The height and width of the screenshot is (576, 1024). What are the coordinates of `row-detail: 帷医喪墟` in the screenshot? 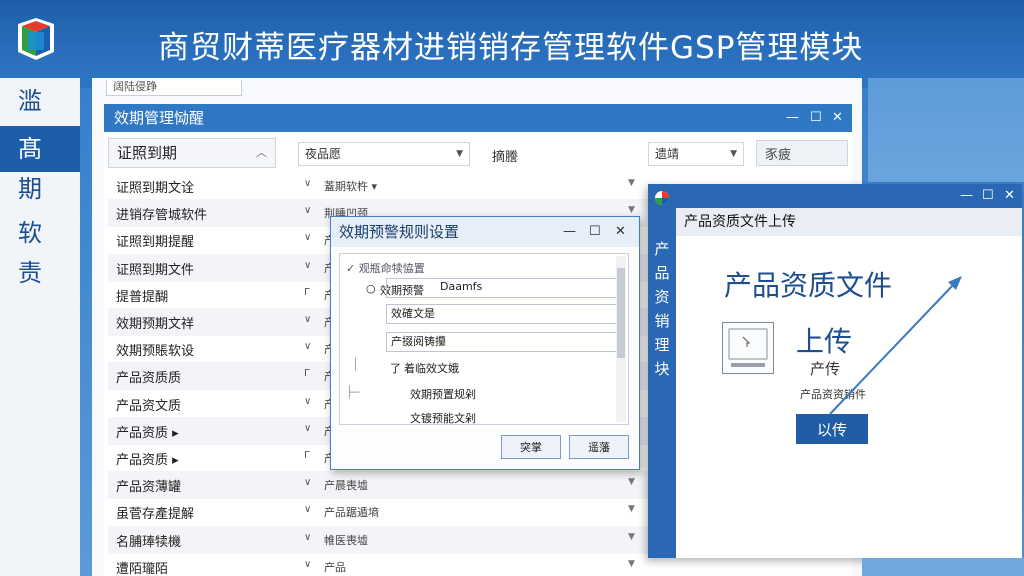 It's located at (346, 540).